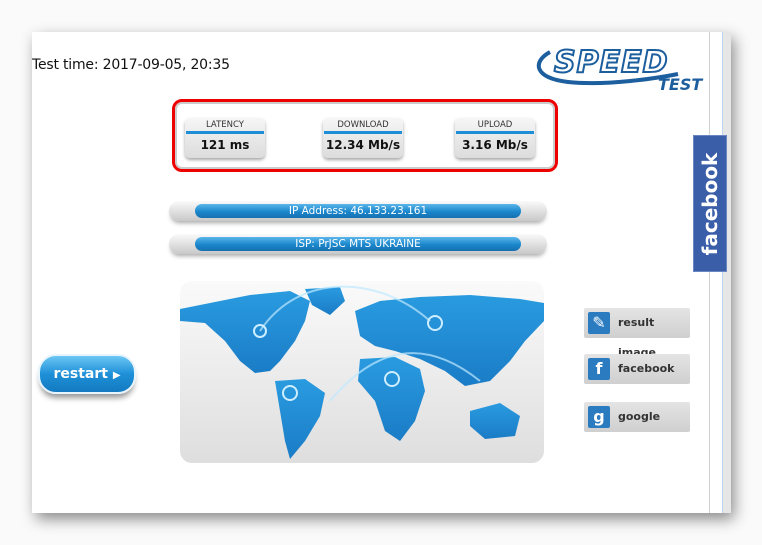  Describe the element at coordinates (726, 272) in the screenshot. I see `scrollbar` at that location.